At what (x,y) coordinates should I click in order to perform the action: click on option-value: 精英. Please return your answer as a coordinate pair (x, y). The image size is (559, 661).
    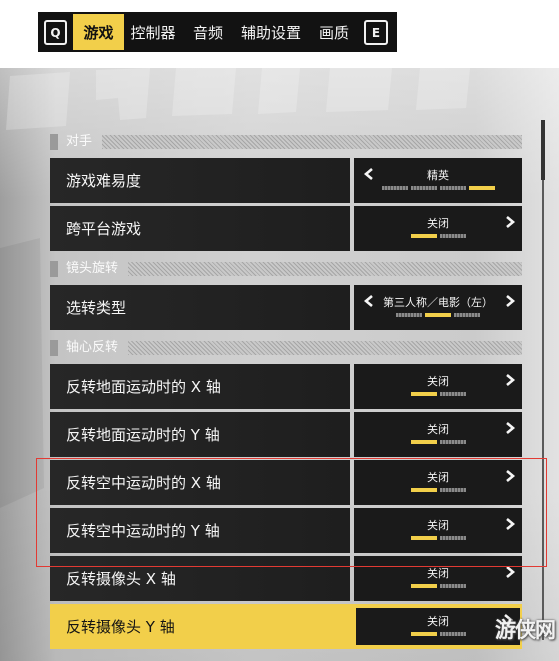
    Looking at the image, I should click on (438, 175).